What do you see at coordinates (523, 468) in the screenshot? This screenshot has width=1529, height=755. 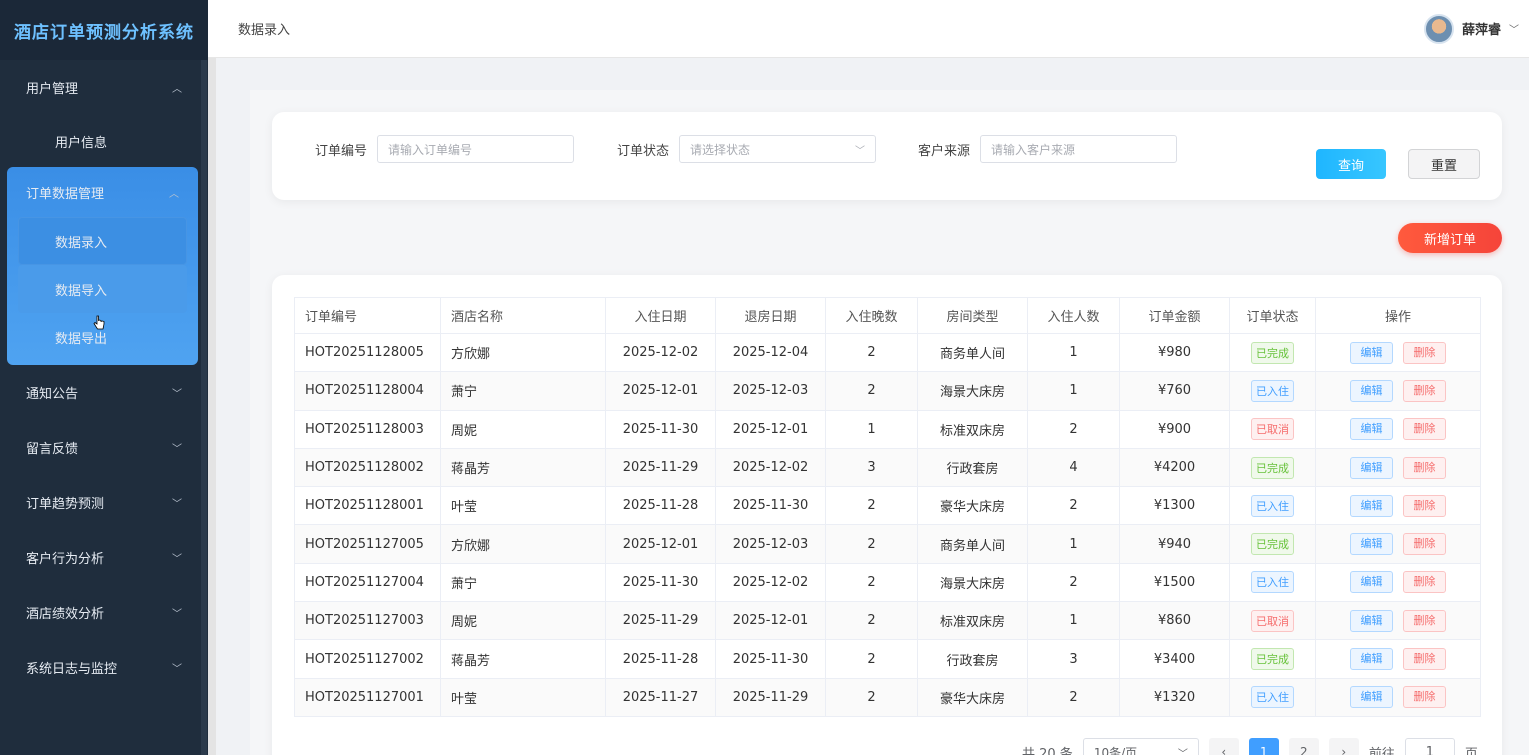 I see `hotel-name-cell: 蒋晶芳` at bounding box center [523, 468].